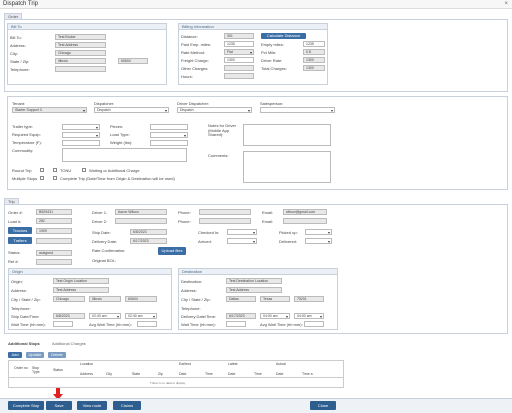 The width and height of the screenshot is (512, 413). I want to click on col-earliest-date: Date, so click(182, 374).